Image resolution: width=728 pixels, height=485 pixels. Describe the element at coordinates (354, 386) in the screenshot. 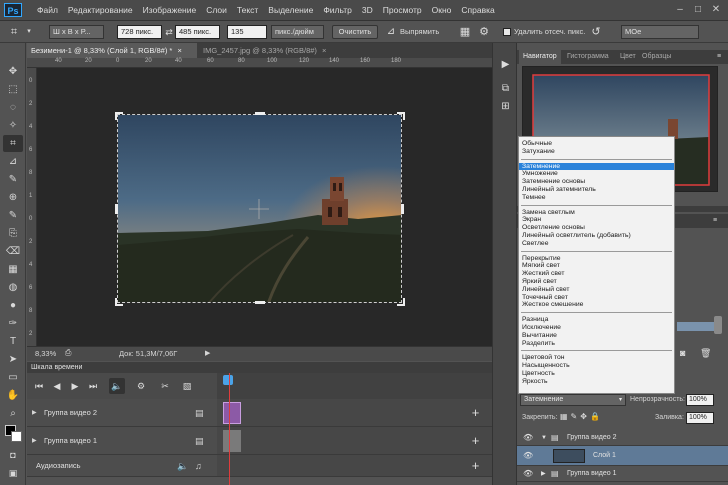

I see `timeline-ruler` at that location.